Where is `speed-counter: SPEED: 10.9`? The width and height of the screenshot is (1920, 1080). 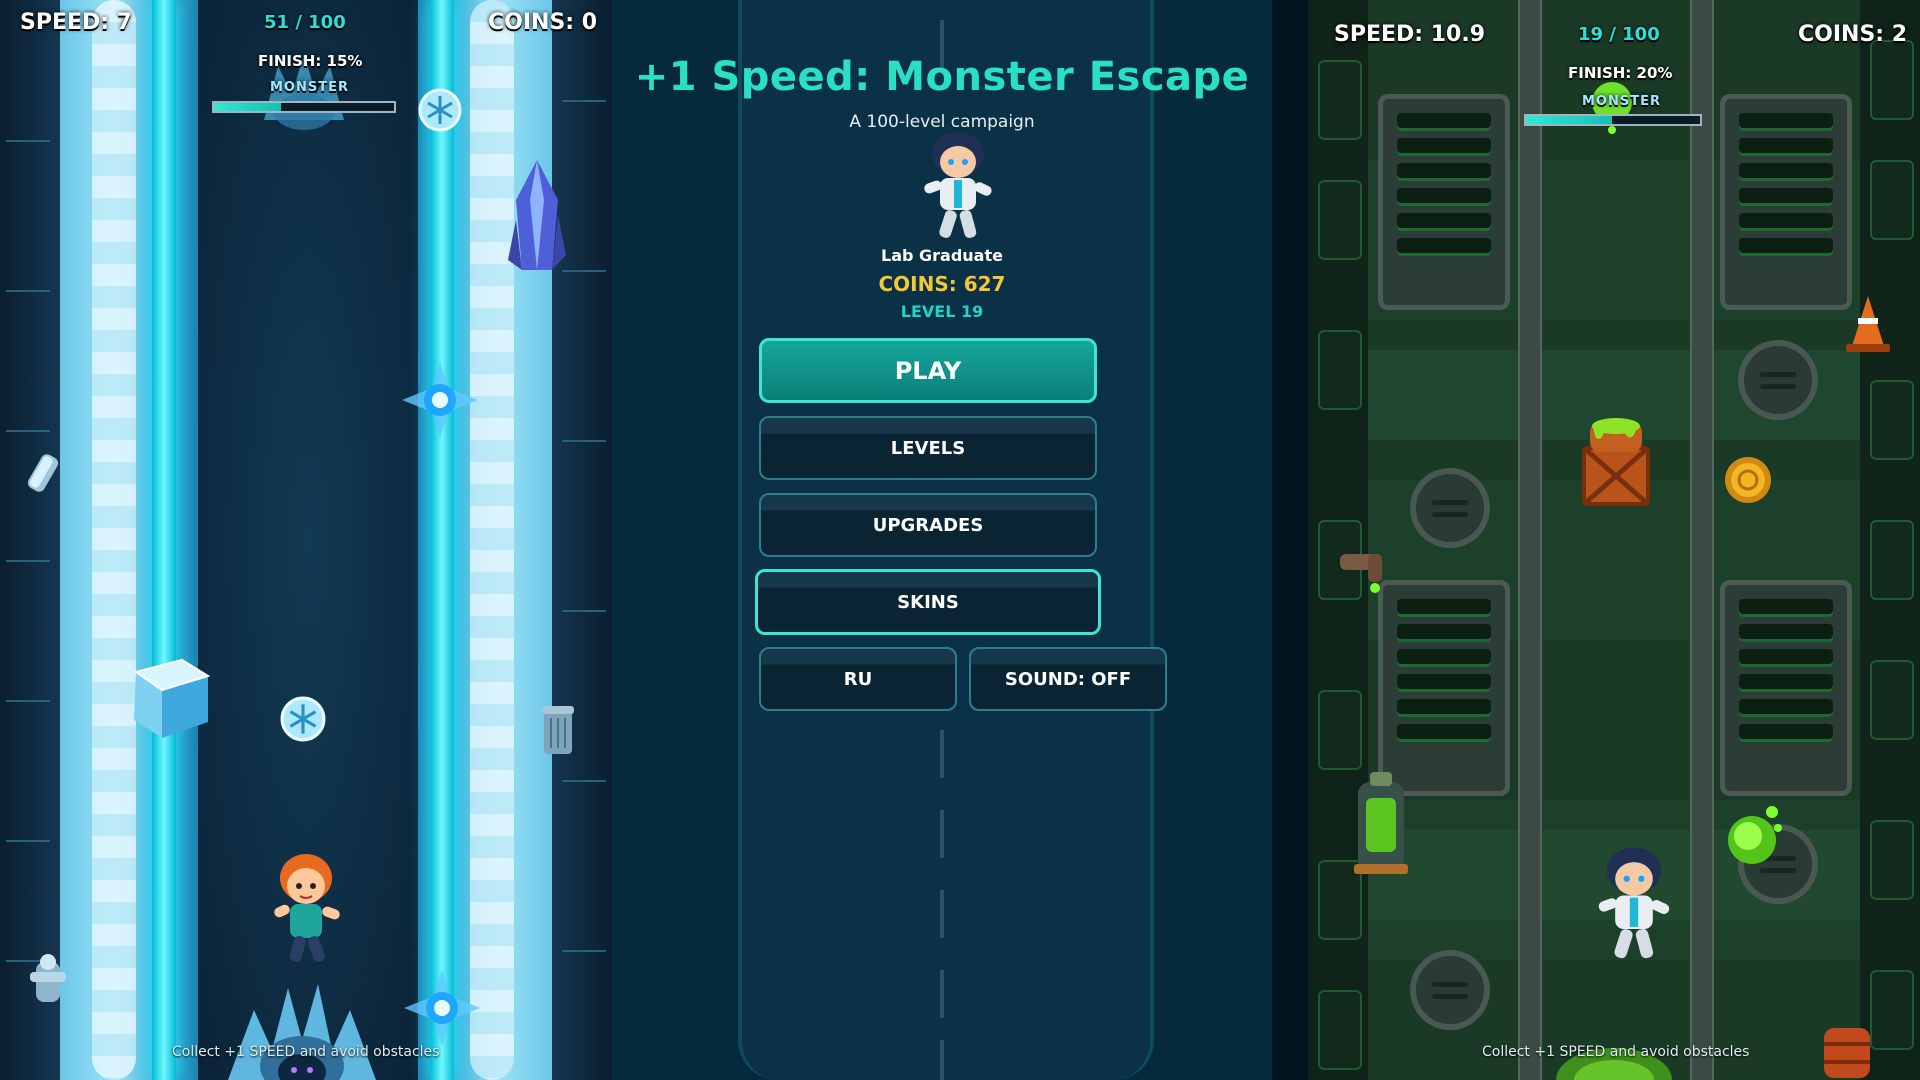
speed-counter: SPEED: 10.9 is located at coordinates (1410, 34).